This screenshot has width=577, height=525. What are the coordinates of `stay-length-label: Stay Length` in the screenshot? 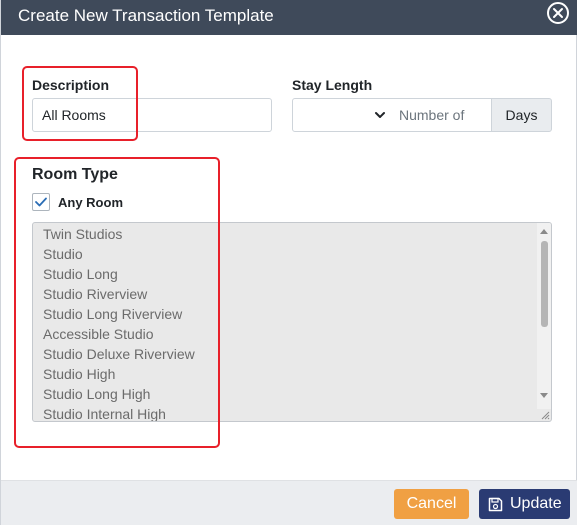 It's located at (332, 85).